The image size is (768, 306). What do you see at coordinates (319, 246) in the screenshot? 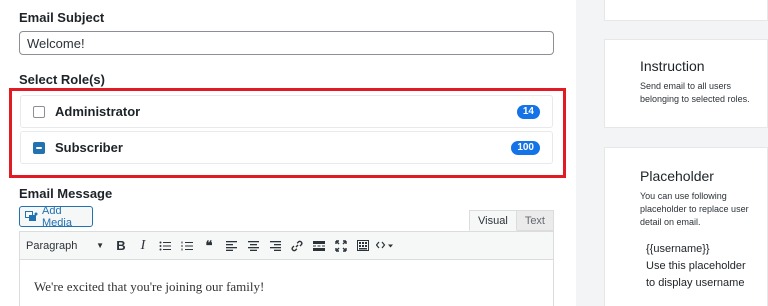
I see `read-more-icon` at bounding box center [319, 246].